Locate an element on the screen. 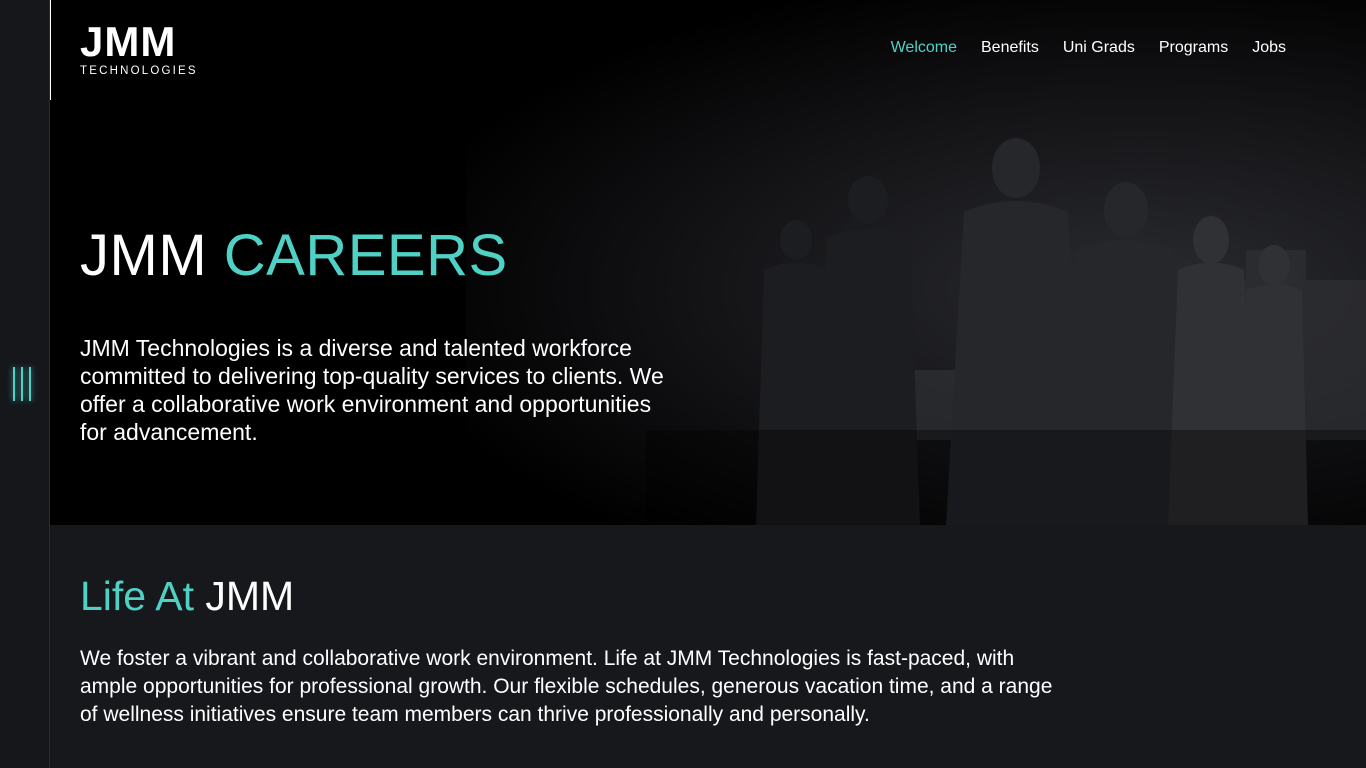 The height and width of the screenshot is (768, 1366). logo-wordmark: JMM is located at coordinates (128, 41).